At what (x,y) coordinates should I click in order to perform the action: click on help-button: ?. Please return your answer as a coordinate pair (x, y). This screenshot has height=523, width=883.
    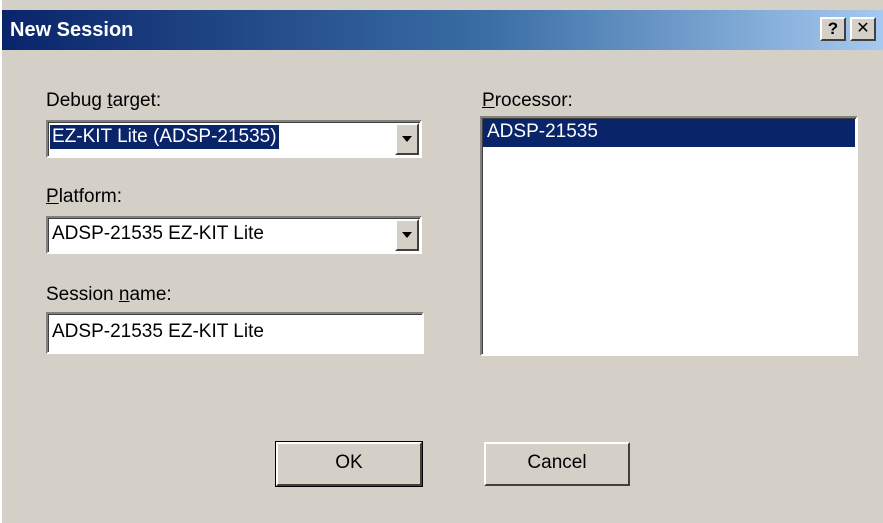
    Looking at the image, I should click on (833, 29).